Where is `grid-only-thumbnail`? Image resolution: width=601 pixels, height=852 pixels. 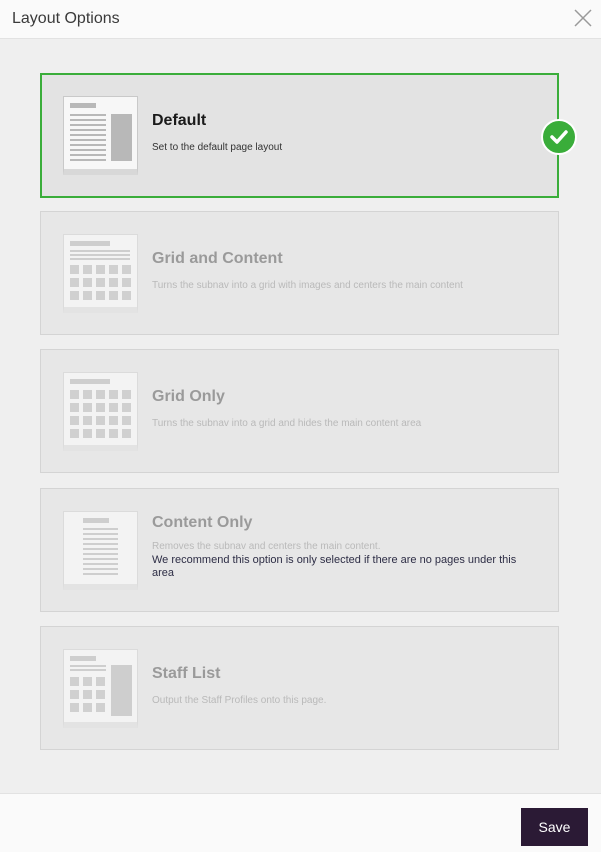 grid-only-thumbnail is located at coordinates (100, 411).